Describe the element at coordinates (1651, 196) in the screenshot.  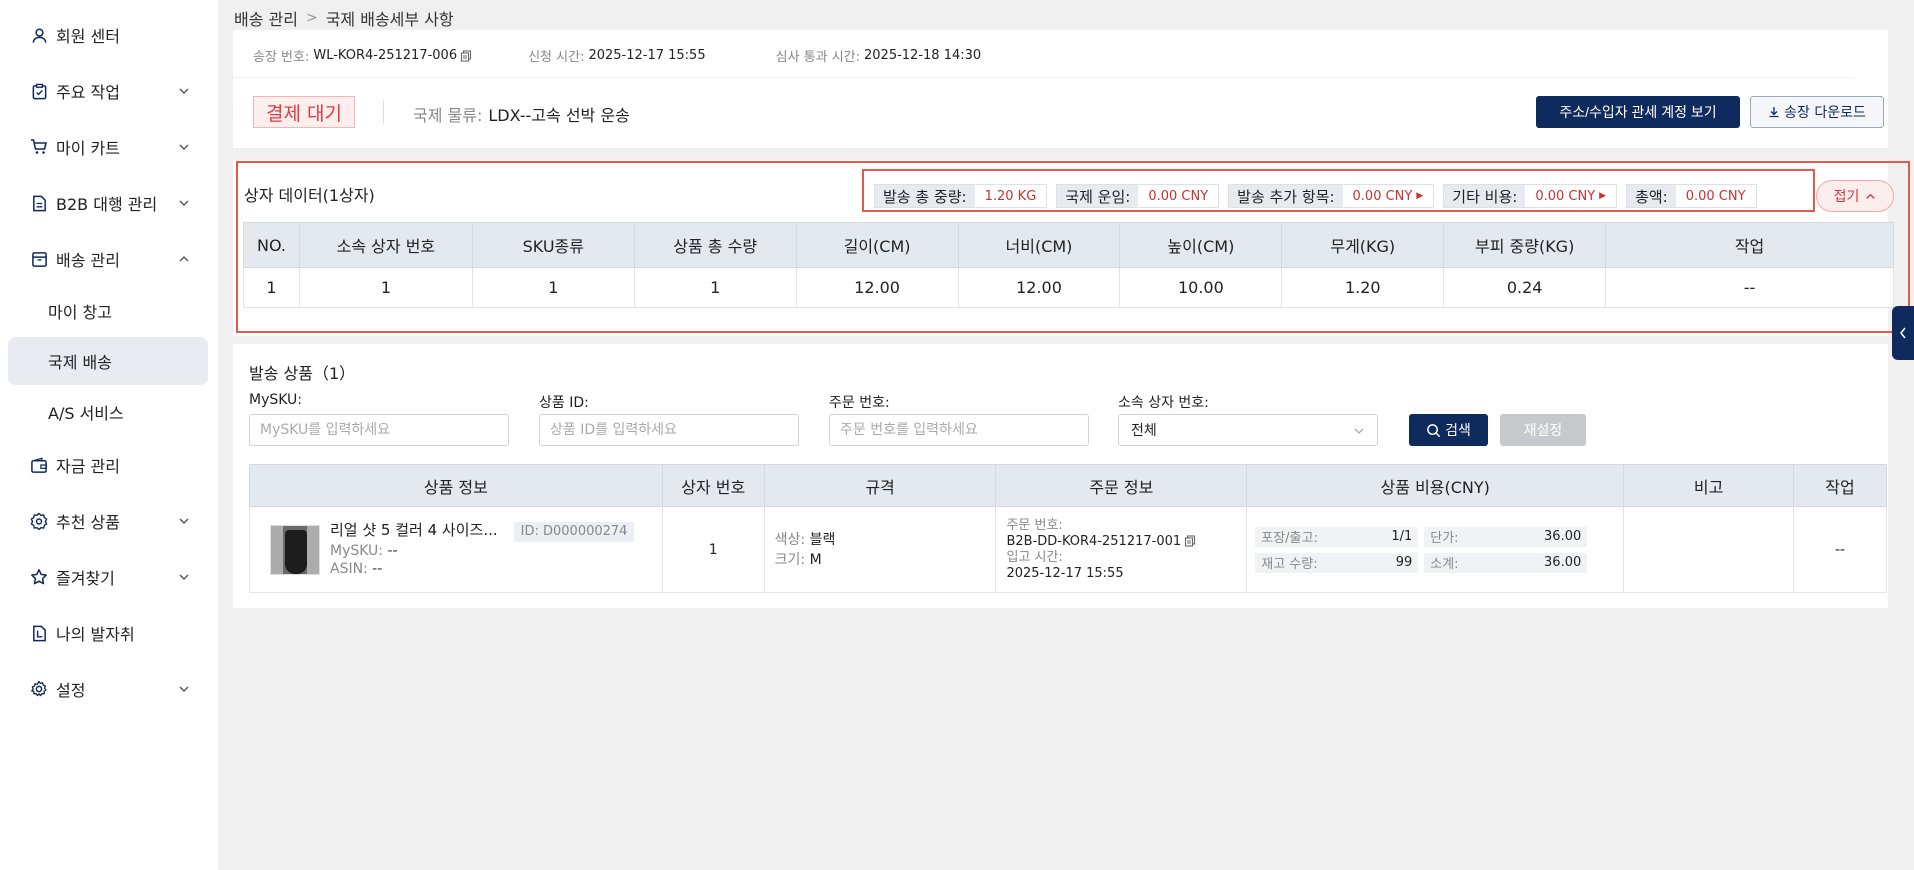
I see `pill-label: 총액:` at that location.